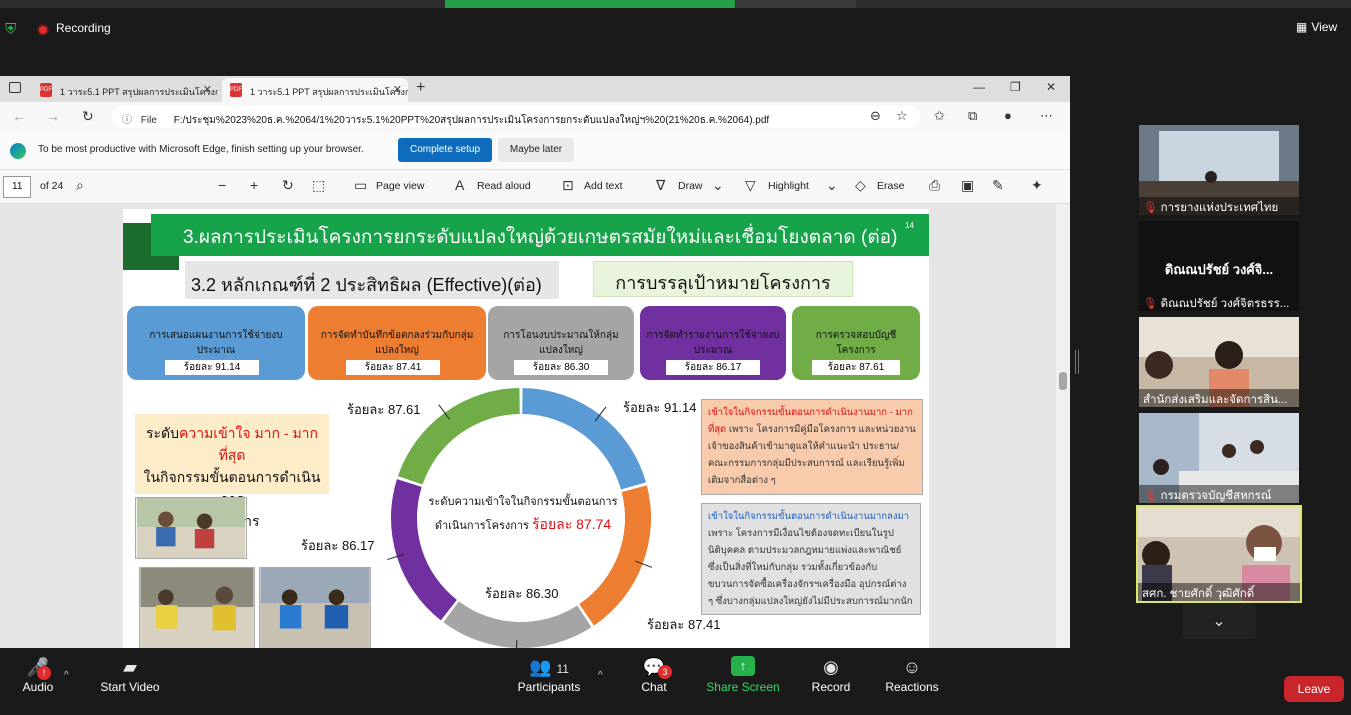 The height and width of the screenshot is (715, 1351). Describe the element at coordinates (17, 187) in the screenshot. I see `page-number-input: 11` at that location.